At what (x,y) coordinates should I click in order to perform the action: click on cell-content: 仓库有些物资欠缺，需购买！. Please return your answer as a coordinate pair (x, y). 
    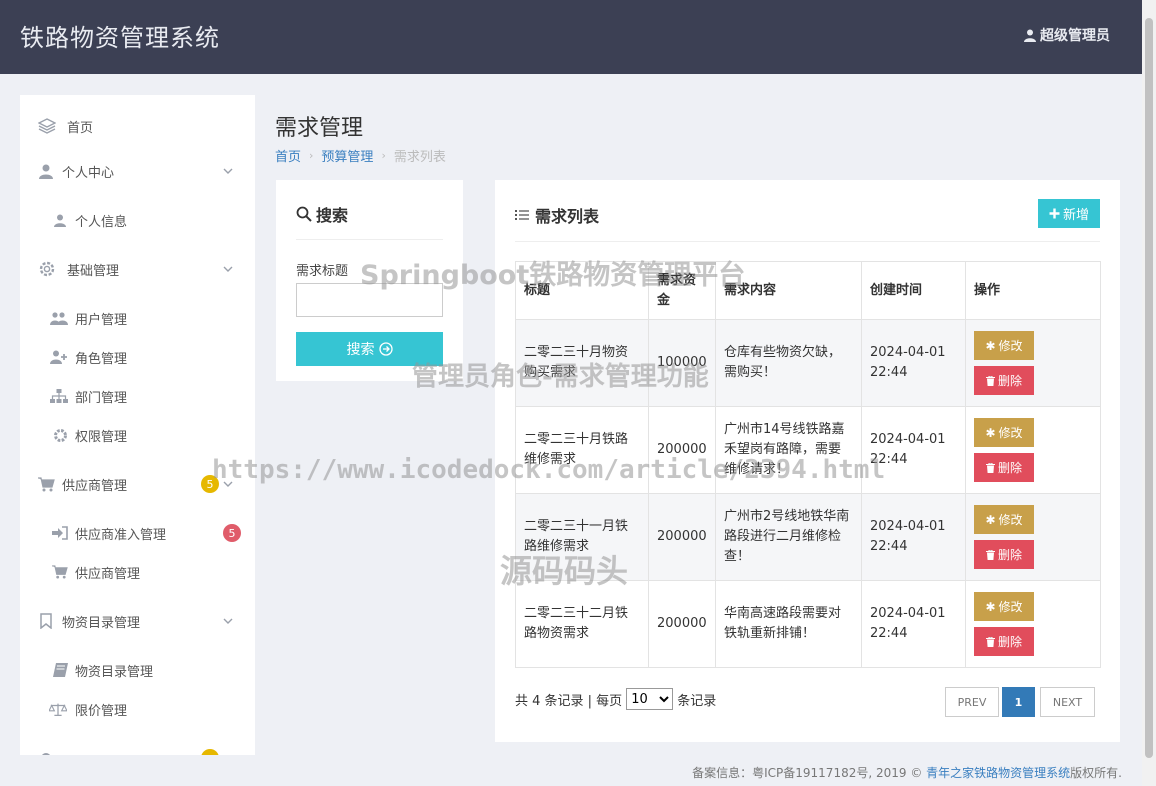
    Looking at the image, I should click on (788, 363).